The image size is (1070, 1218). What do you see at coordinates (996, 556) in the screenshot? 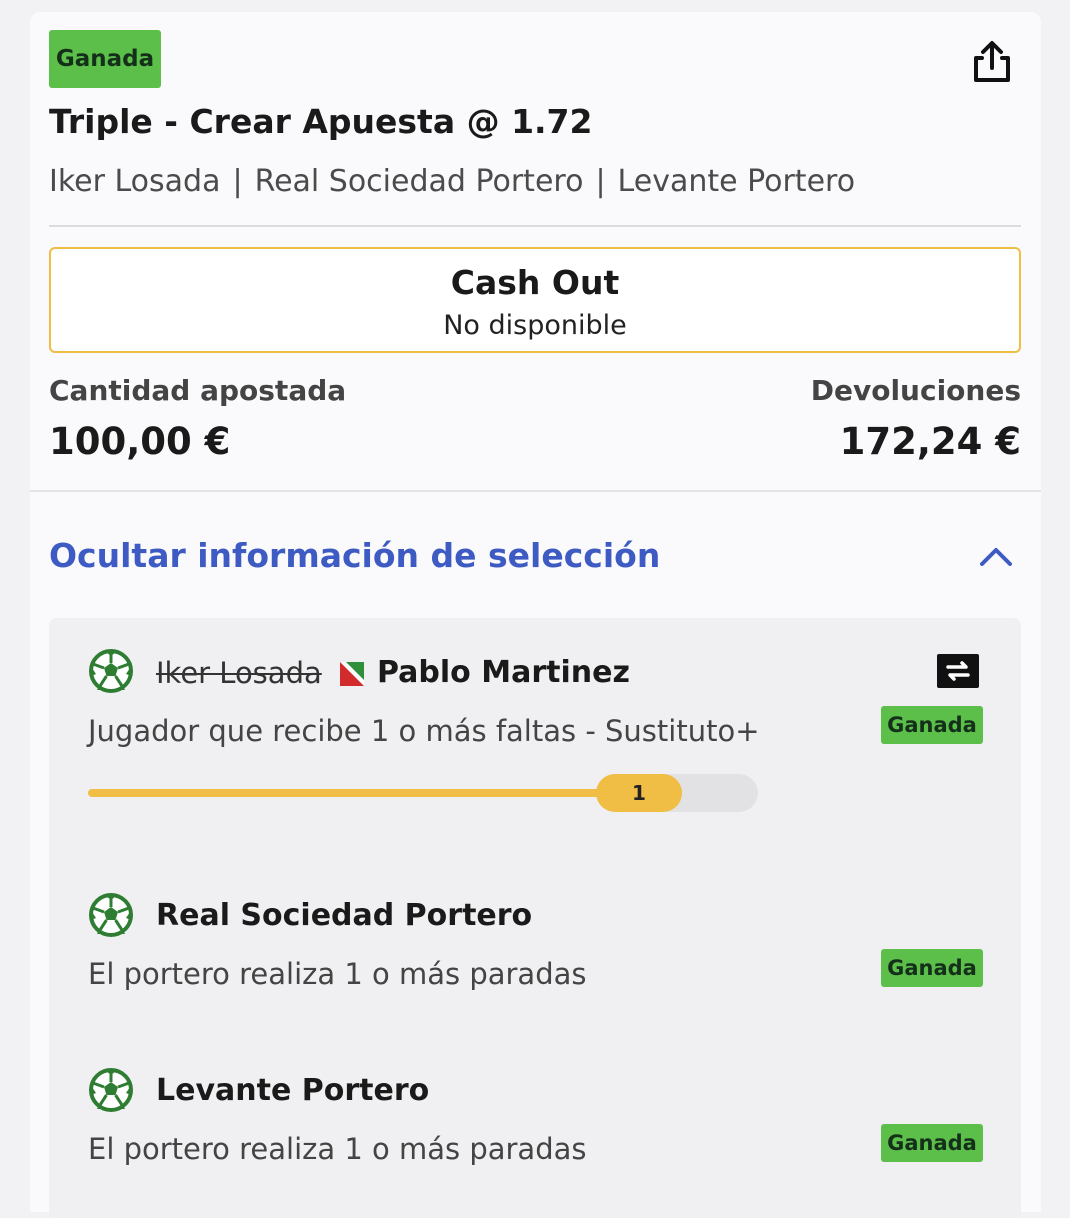
I see `chevron-up-icon` at bounding box center [996, 556].